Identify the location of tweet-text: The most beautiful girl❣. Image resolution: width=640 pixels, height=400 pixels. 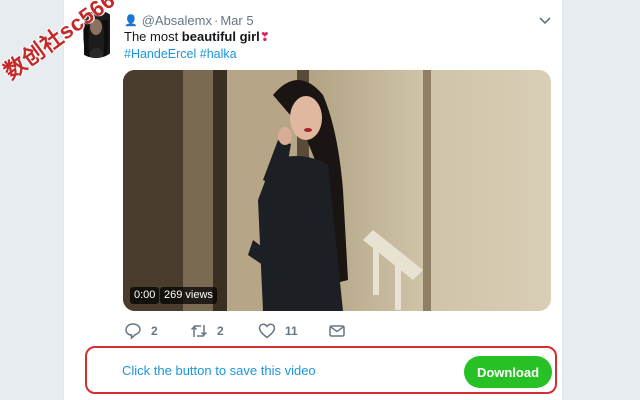
(197, 37).